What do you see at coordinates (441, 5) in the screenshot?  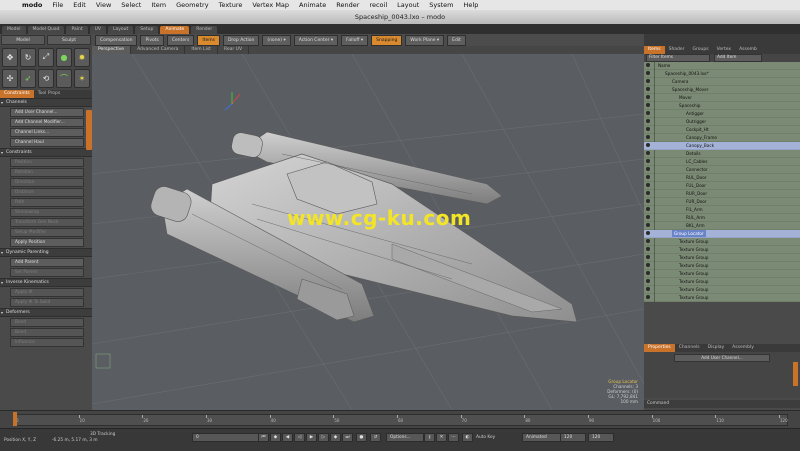 I see `menu-system: System` at bounding box center [441, 5].